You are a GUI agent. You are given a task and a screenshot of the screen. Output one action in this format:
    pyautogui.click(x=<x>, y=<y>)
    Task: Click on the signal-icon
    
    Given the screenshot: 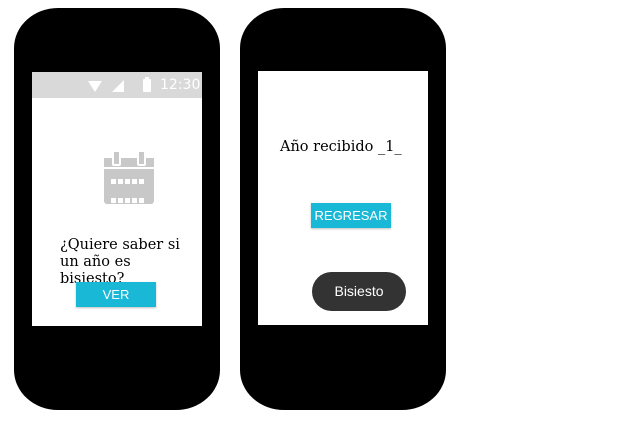 What is the action you would take?
    pyautogui.click(x=118, y=86)
    